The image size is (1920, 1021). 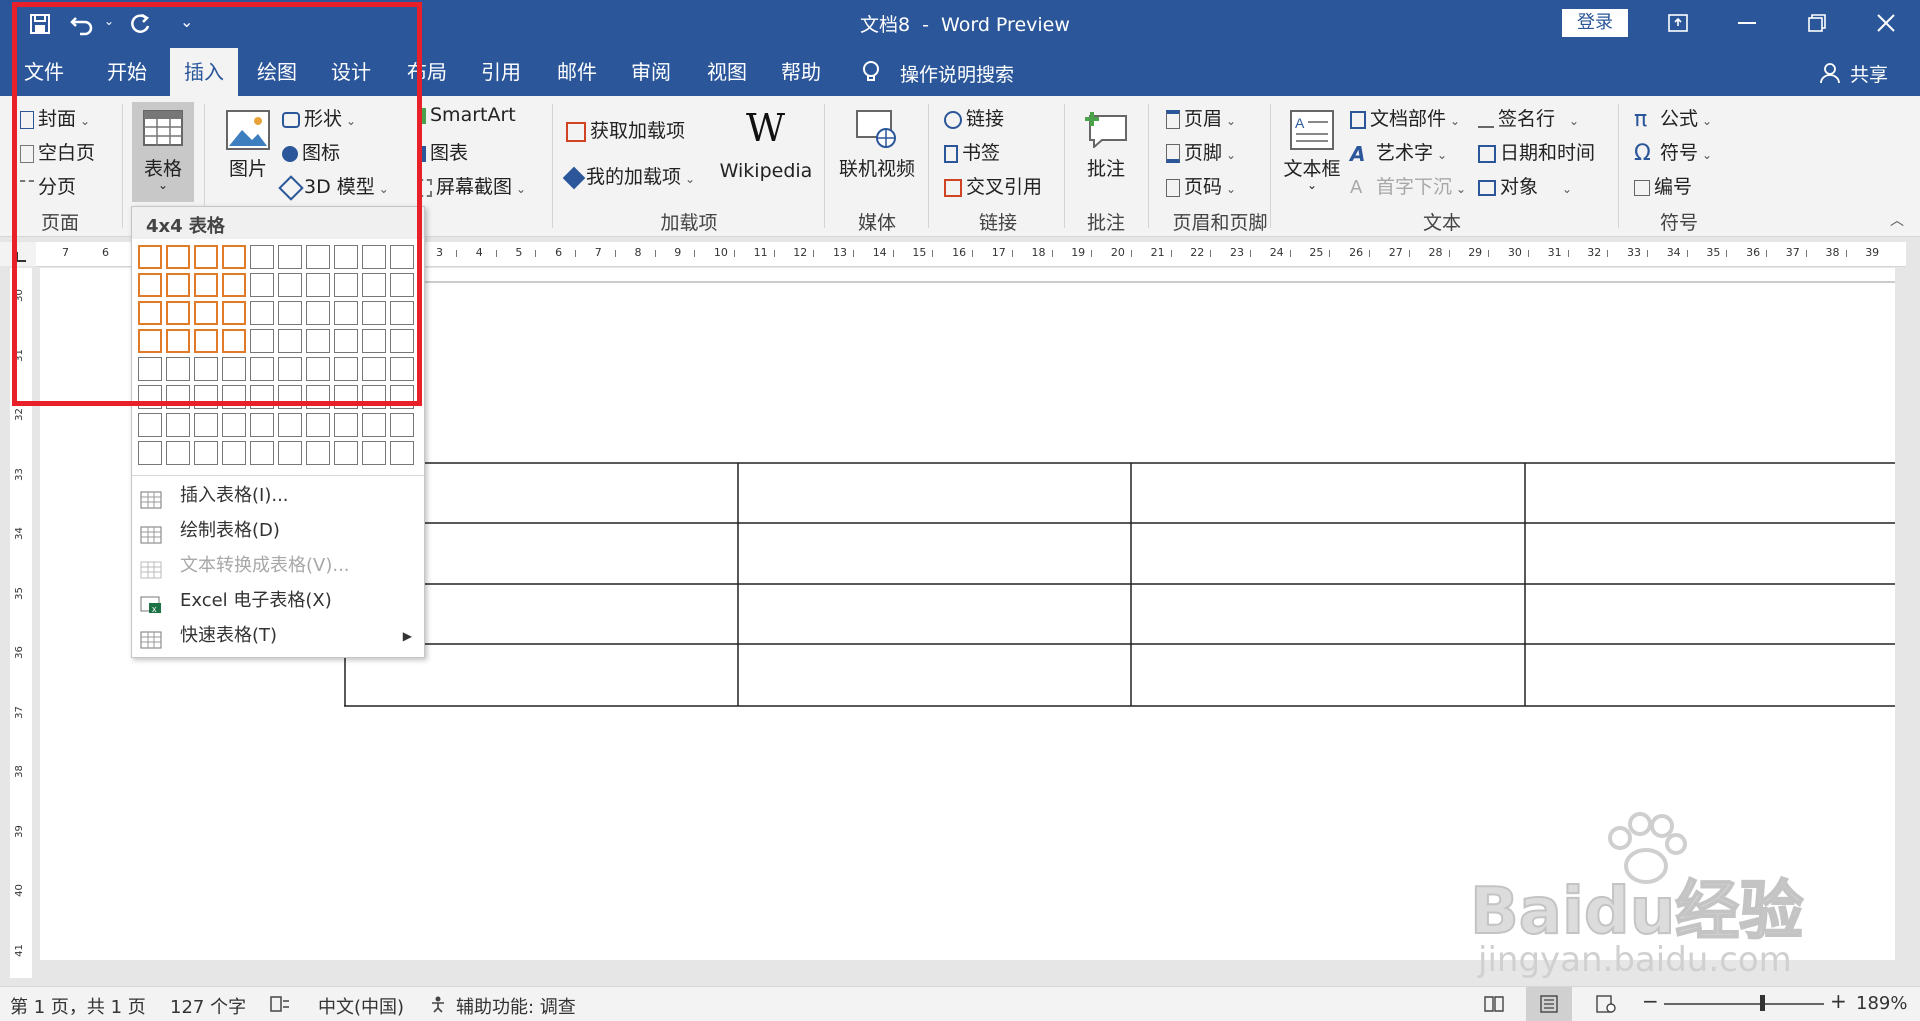 I want to click on group-separator, so click(x=1270, y=166).